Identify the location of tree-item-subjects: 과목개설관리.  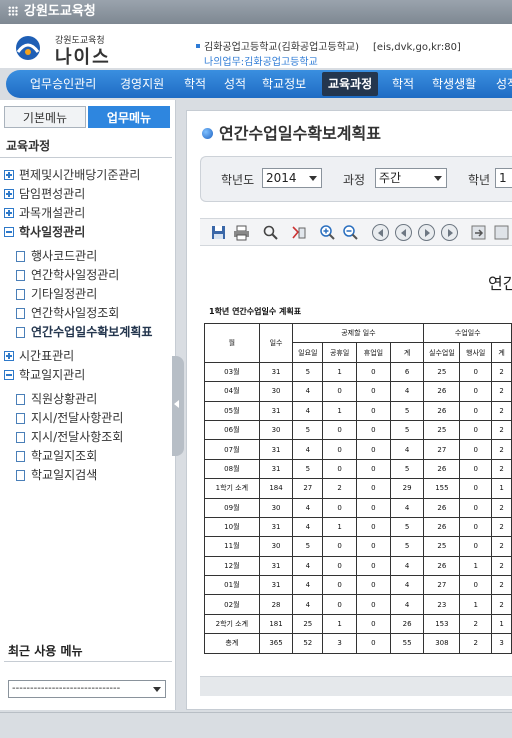
(44, 213).